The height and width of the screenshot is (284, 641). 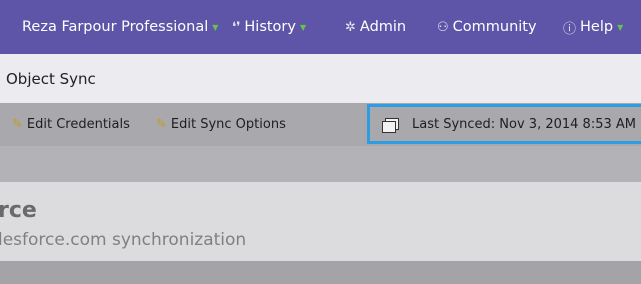 I want to click on edit-credentials-label: Edit Credentials, so click(x=78, y=124).